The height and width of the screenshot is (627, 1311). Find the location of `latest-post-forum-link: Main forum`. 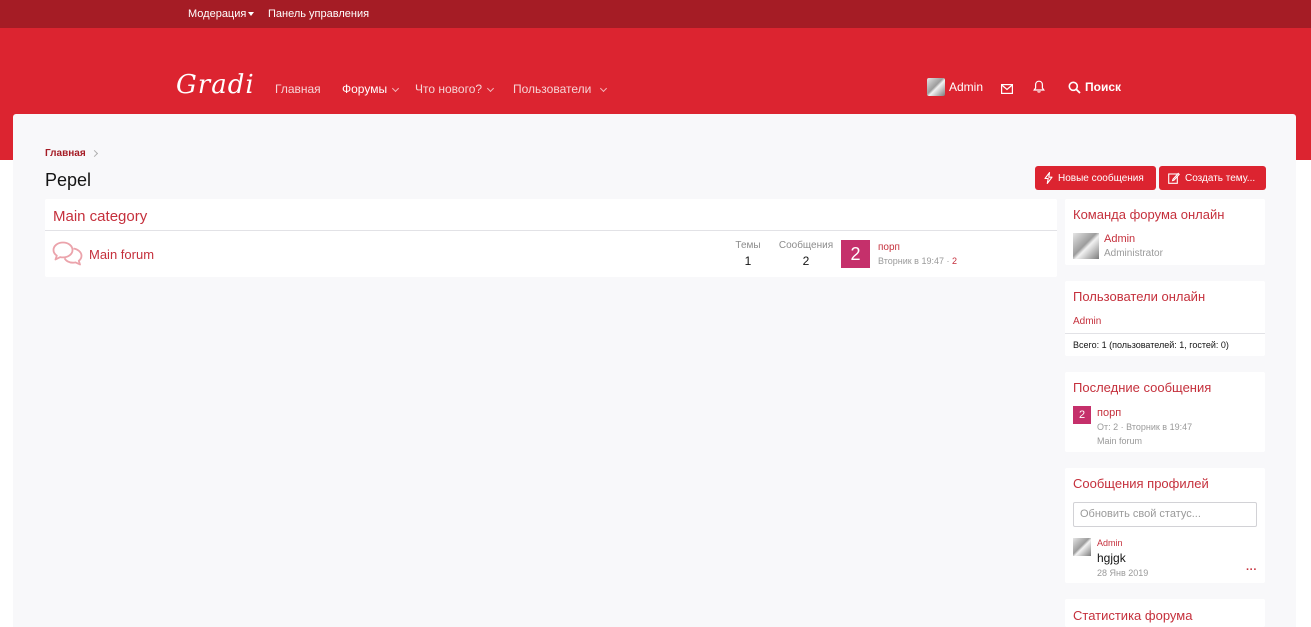

latest-post-forum-link: Main forum is located at coordinates (1119, 441).